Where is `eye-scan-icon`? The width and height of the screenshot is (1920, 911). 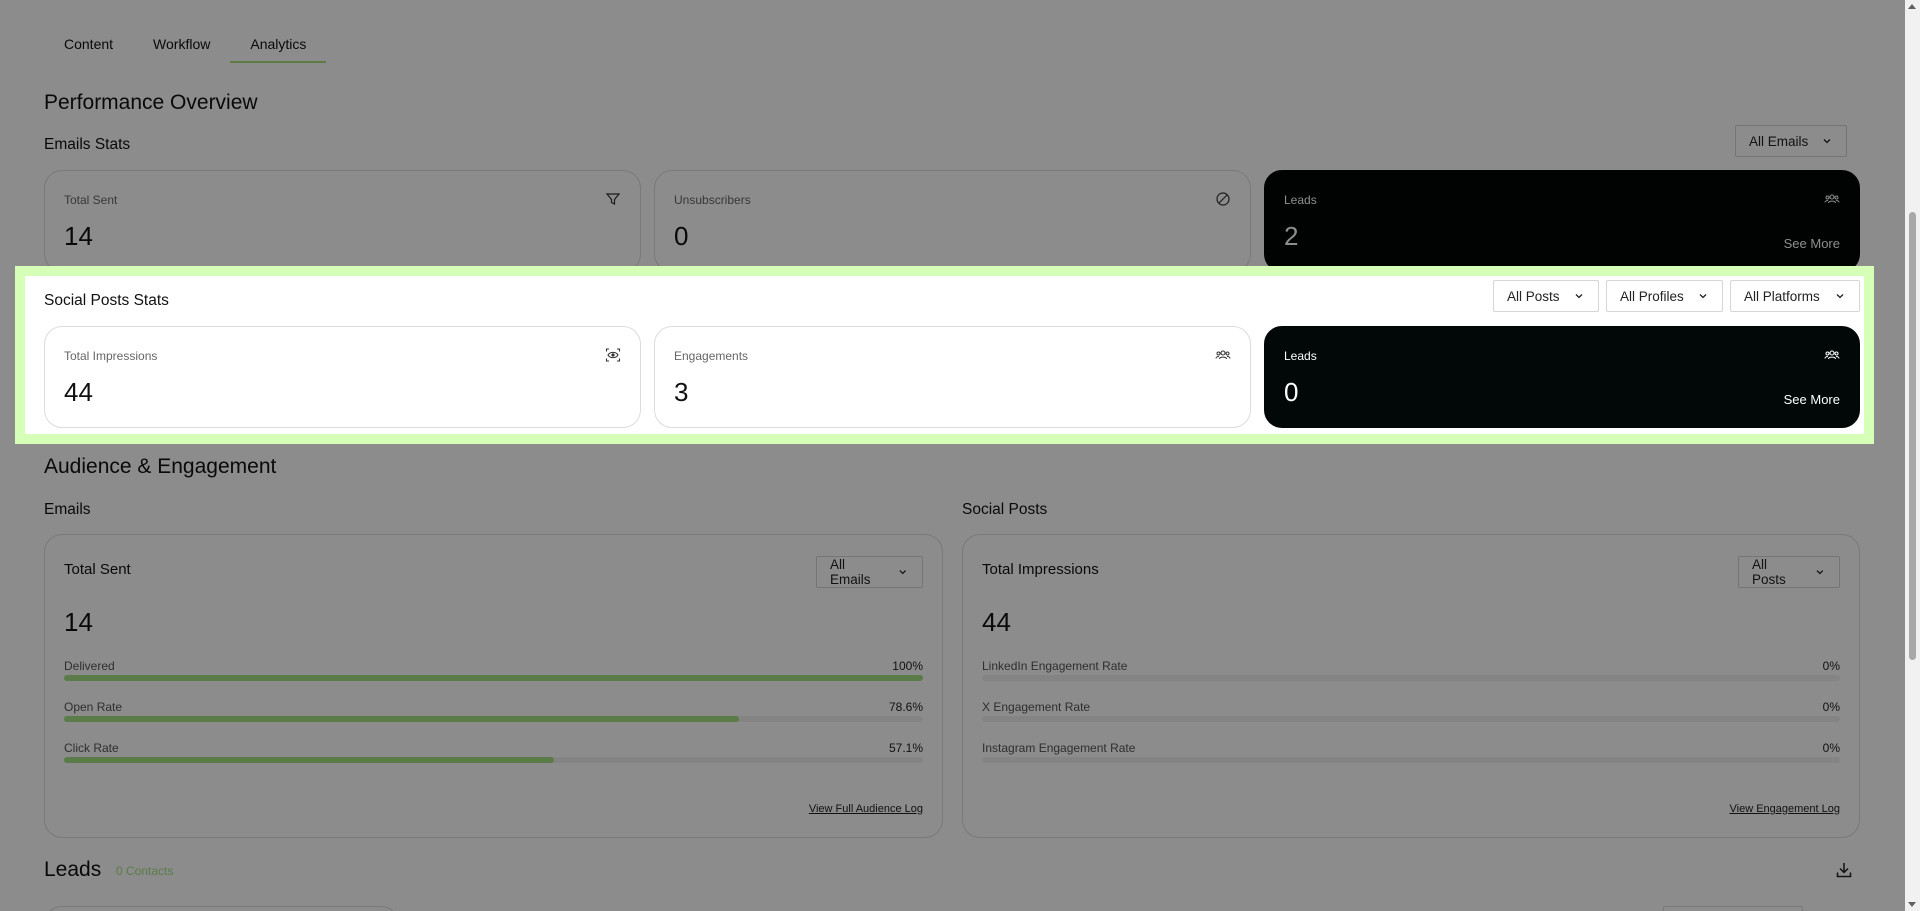
eye-scan-icon is located at coordinates (613, 355).